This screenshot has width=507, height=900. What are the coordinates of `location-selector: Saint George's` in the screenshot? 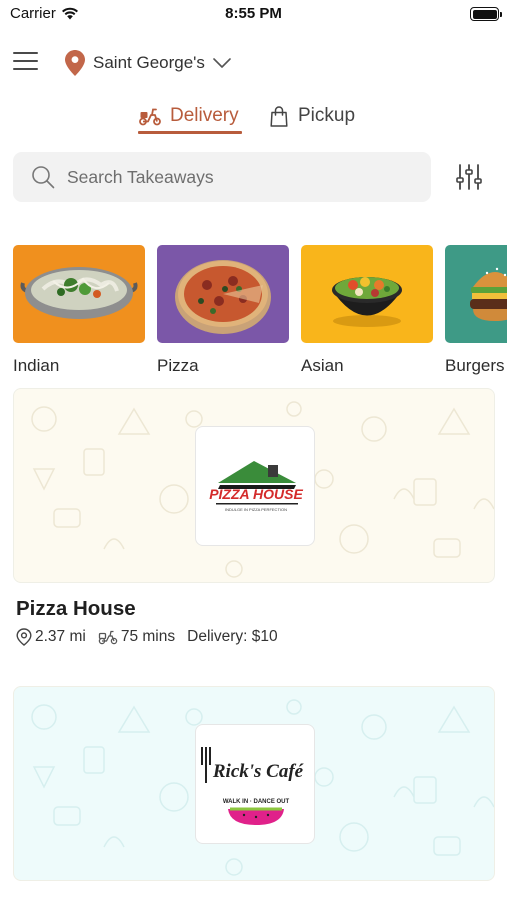 It's located at (148, 63).